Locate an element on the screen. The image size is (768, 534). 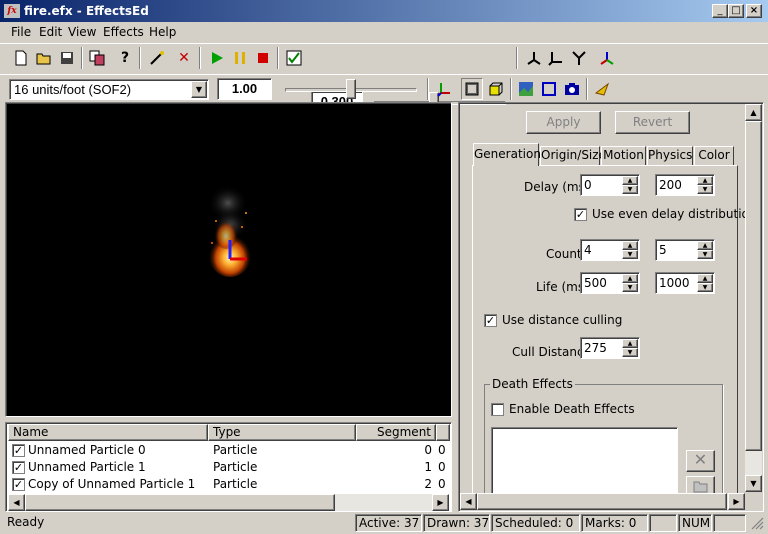
units-select: 16 units/foot (SOF2) ▼ is located at coordinates (109, 89).